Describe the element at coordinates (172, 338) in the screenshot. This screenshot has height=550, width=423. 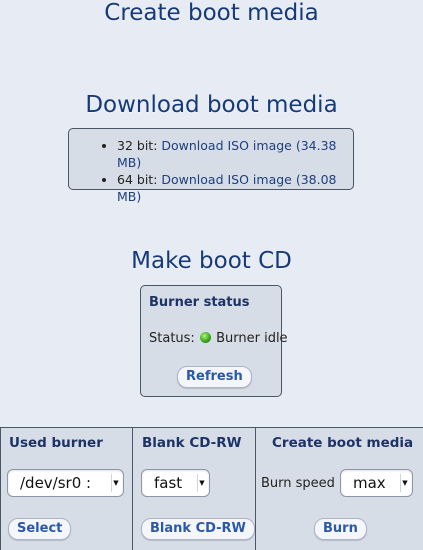
I see `status-label: Status:` at that location.